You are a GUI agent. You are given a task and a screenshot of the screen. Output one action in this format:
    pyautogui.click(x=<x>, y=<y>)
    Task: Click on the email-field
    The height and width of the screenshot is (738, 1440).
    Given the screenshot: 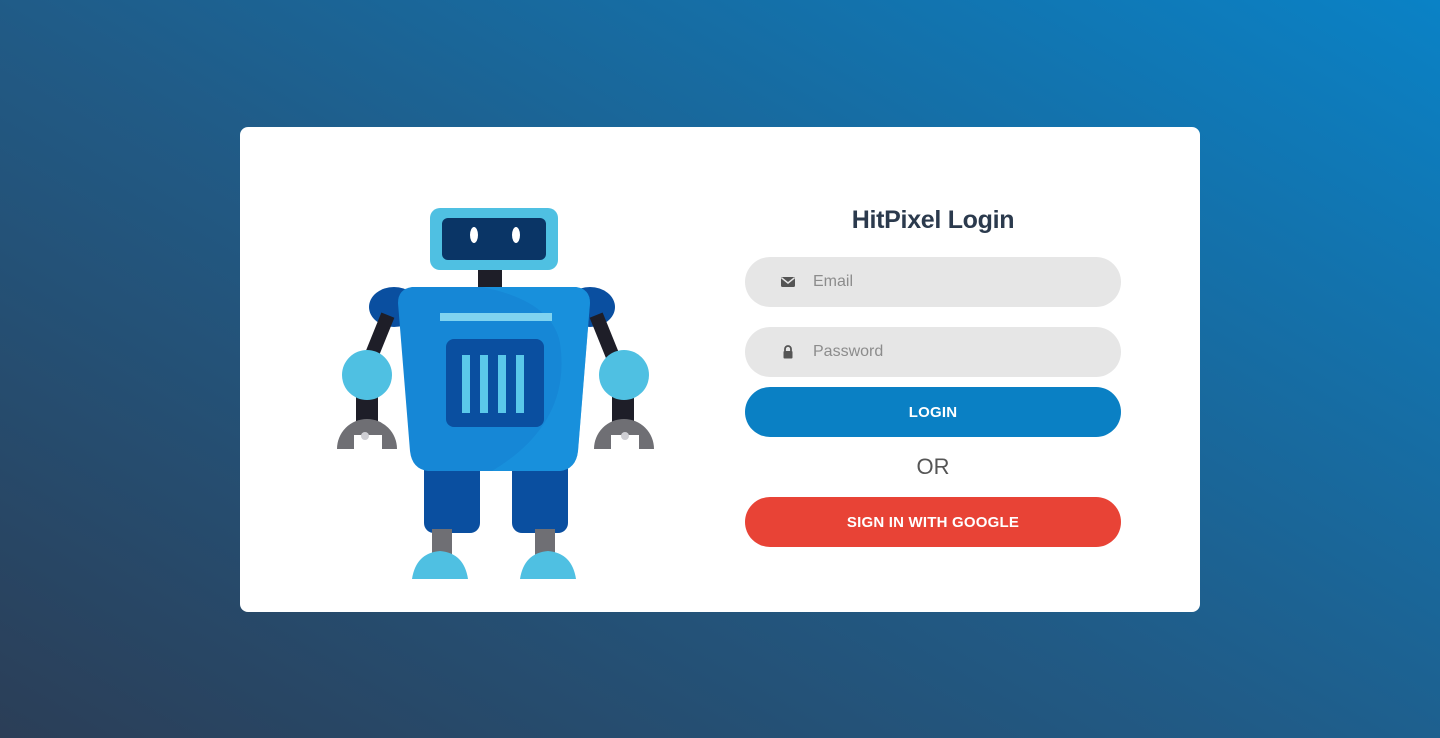 What is the action you would take?
    pyautogui.click(x=933, y=282)
    